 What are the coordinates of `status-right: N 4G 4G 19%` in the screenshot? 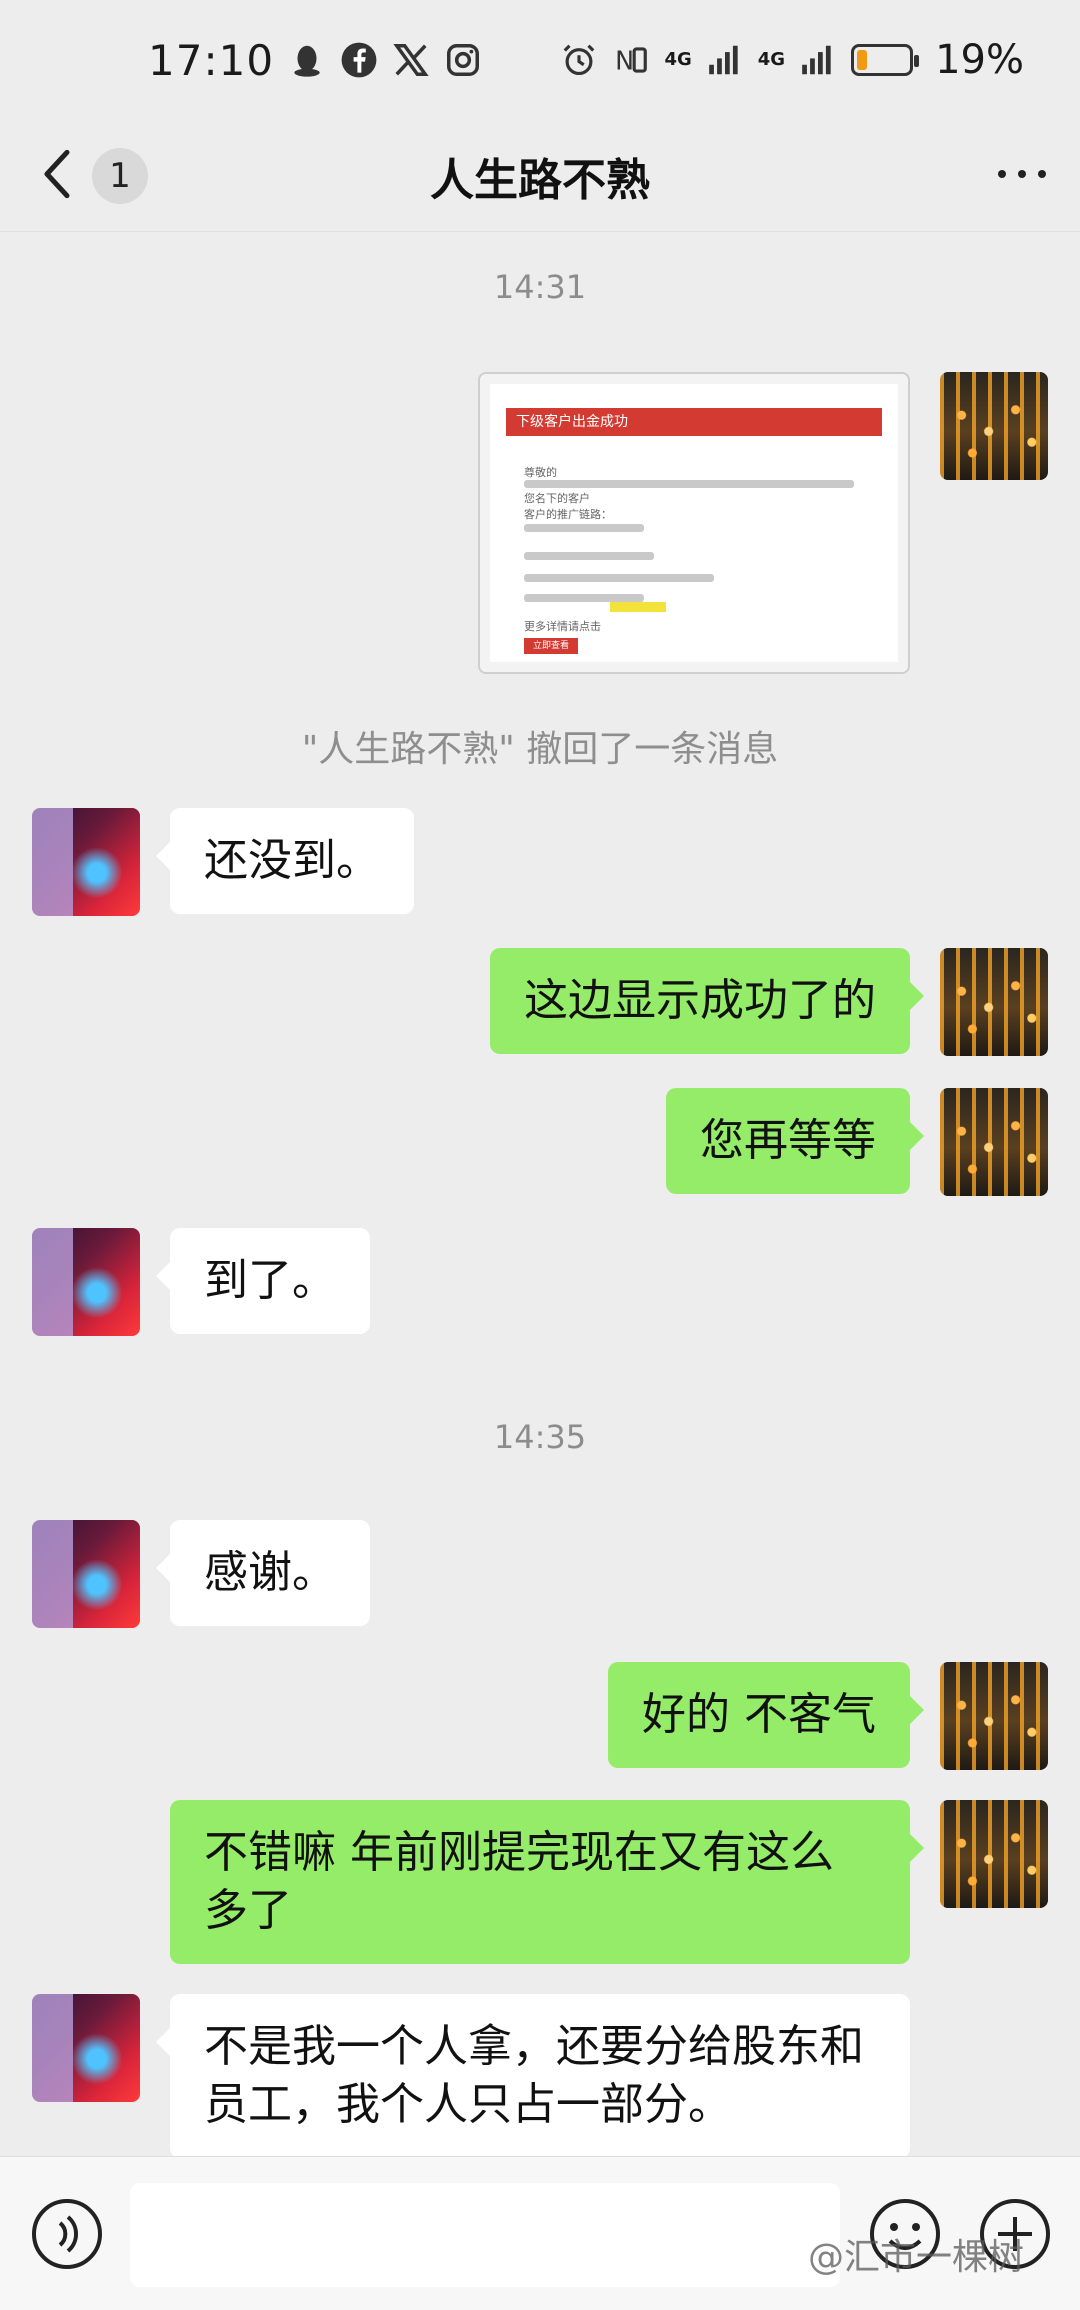 It's located at (792, 60).